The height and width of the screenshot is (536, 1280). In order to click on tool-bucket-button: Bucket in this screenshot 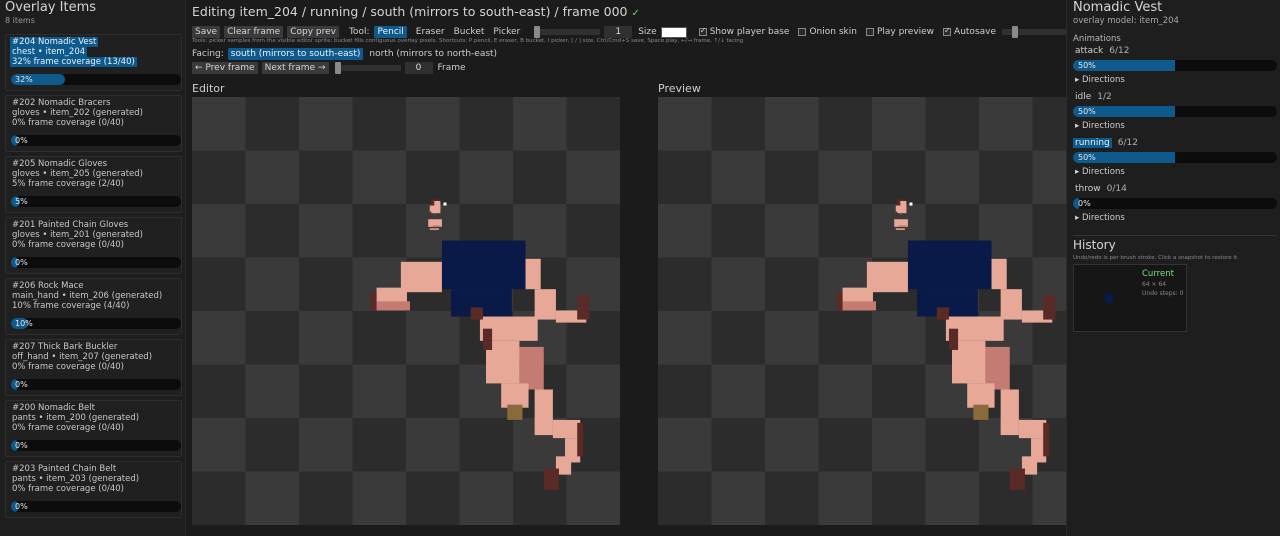, I will do `click(469, 32)`.